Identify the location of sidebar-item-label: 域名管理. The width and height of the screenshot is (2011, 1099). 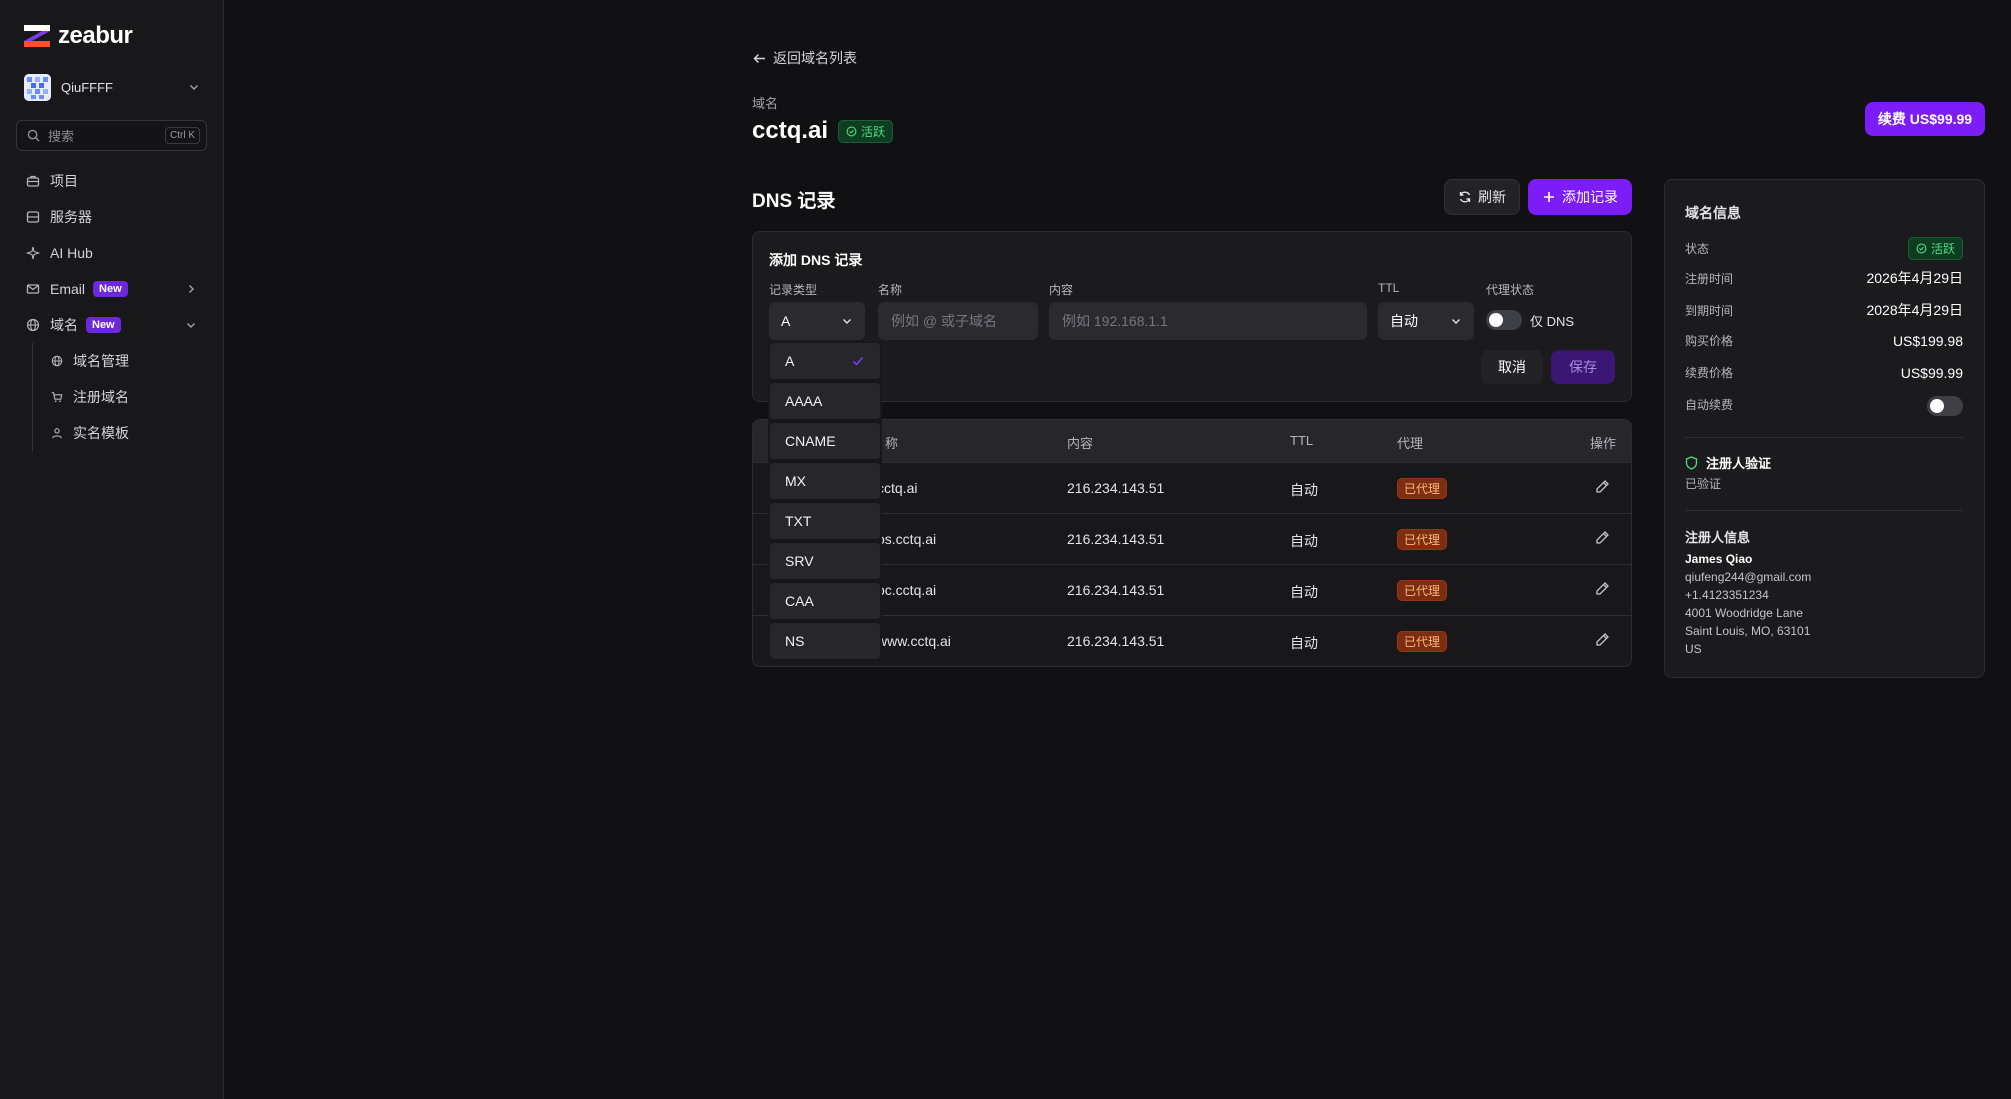
(101, 361).